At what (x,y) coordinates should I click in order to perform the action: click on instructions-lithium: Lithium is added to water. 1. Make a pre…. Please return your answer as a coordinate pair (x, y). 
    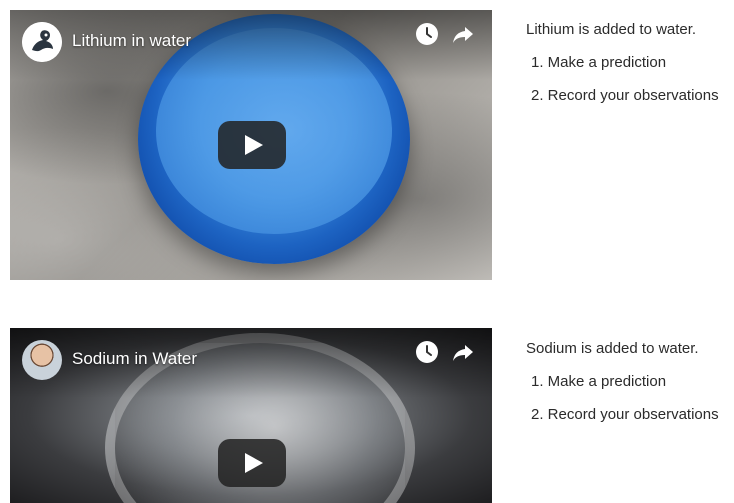
    Looking at the image, I should click on (622, 63).